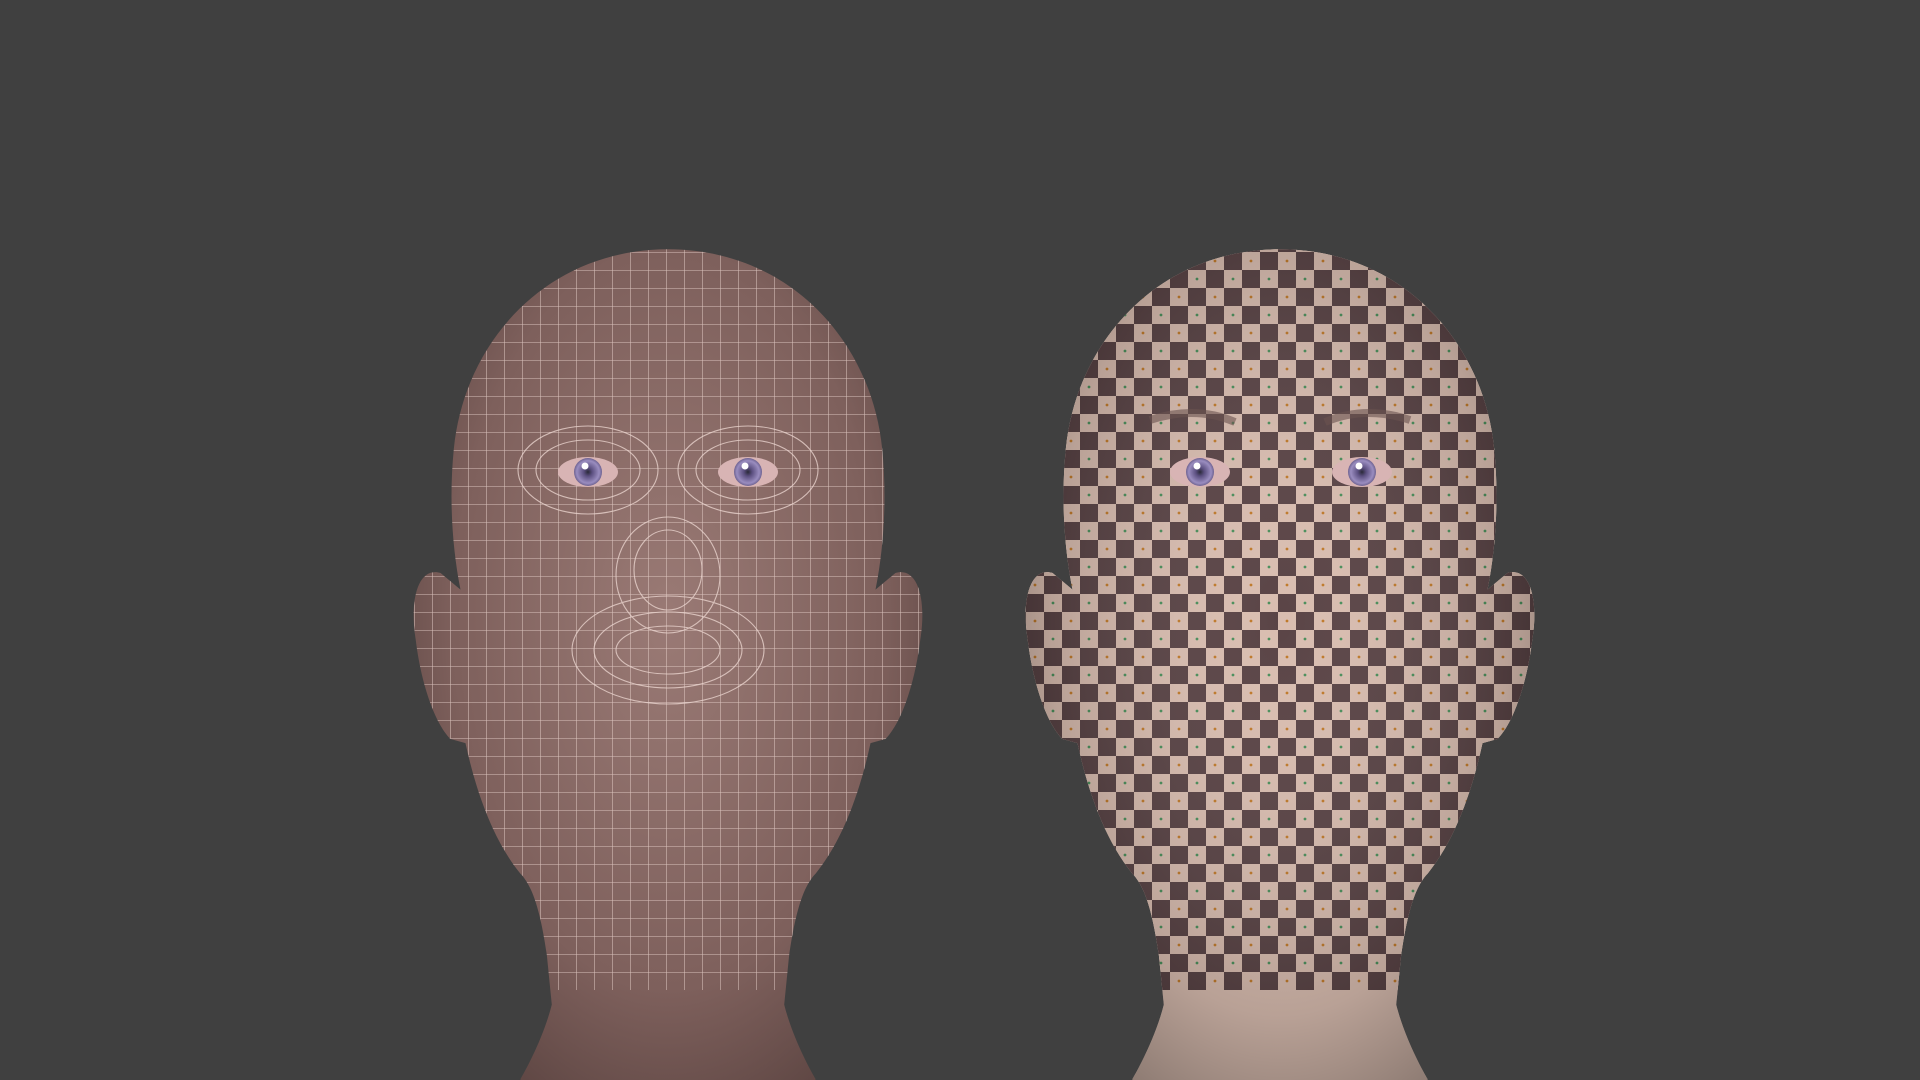 The height and width of the screenshot is (1080, 1920). Describe the element at coordinates (1362, 472) in the screenshot. I see `checker-right-eye` at that location.